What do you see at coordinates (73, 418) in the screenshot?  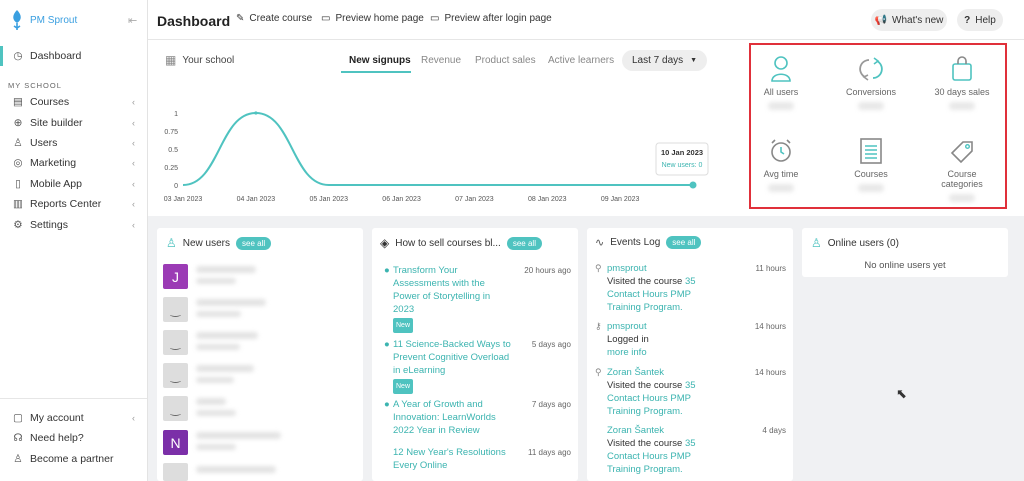 I see `sidebar-item-my-account: ▢ My account ‹` at bounding box center [73, 418].